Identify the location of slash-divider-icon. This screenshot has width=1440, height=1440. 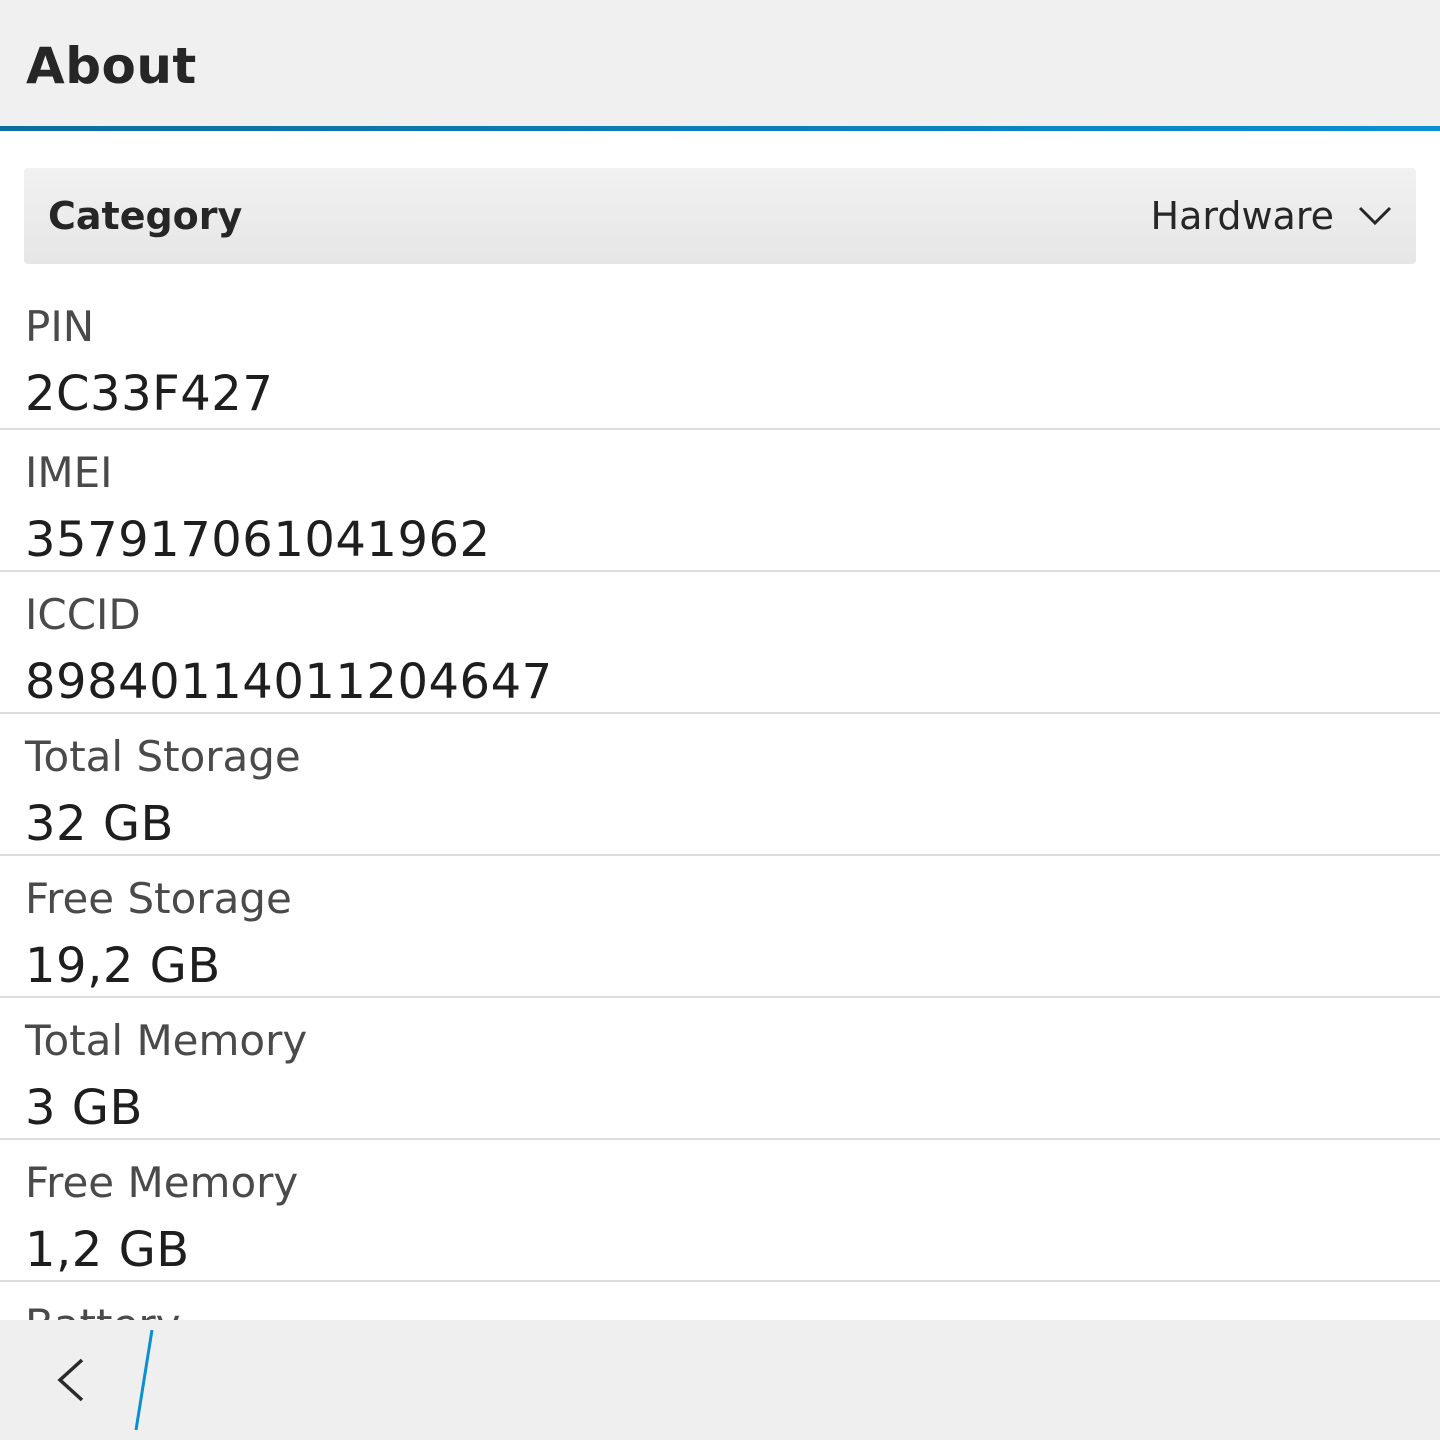
(144, 1380).